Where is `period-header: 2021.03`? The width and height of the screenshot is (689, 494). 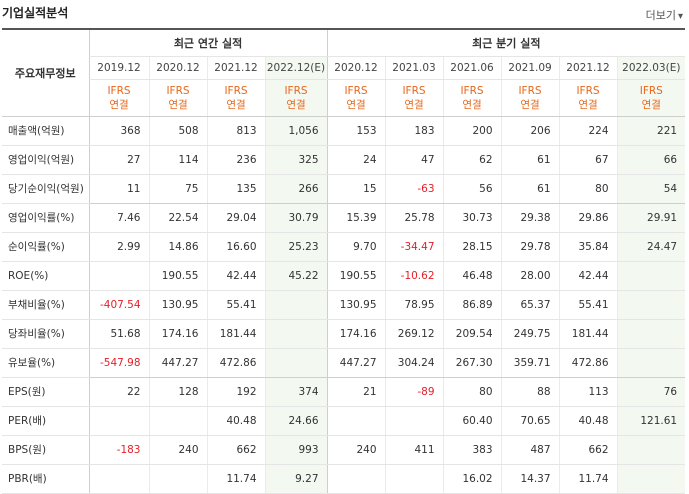 period-header: 2021.03 is located at coordinates (414, 68).